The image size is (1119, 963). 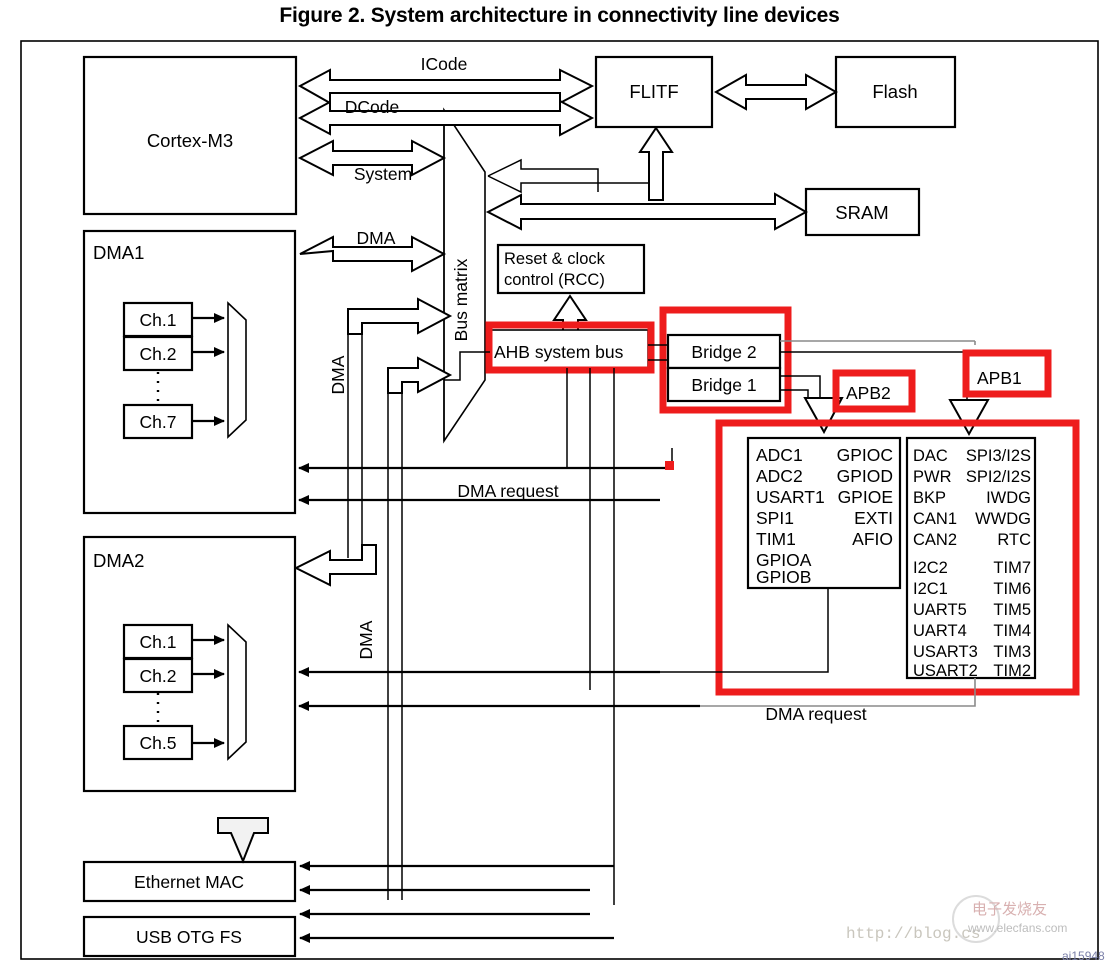 What do you see at coordinates (930, 456) in the screenshot?
I see `apb1-left-0: DAC` at bounding box center [930, 456].